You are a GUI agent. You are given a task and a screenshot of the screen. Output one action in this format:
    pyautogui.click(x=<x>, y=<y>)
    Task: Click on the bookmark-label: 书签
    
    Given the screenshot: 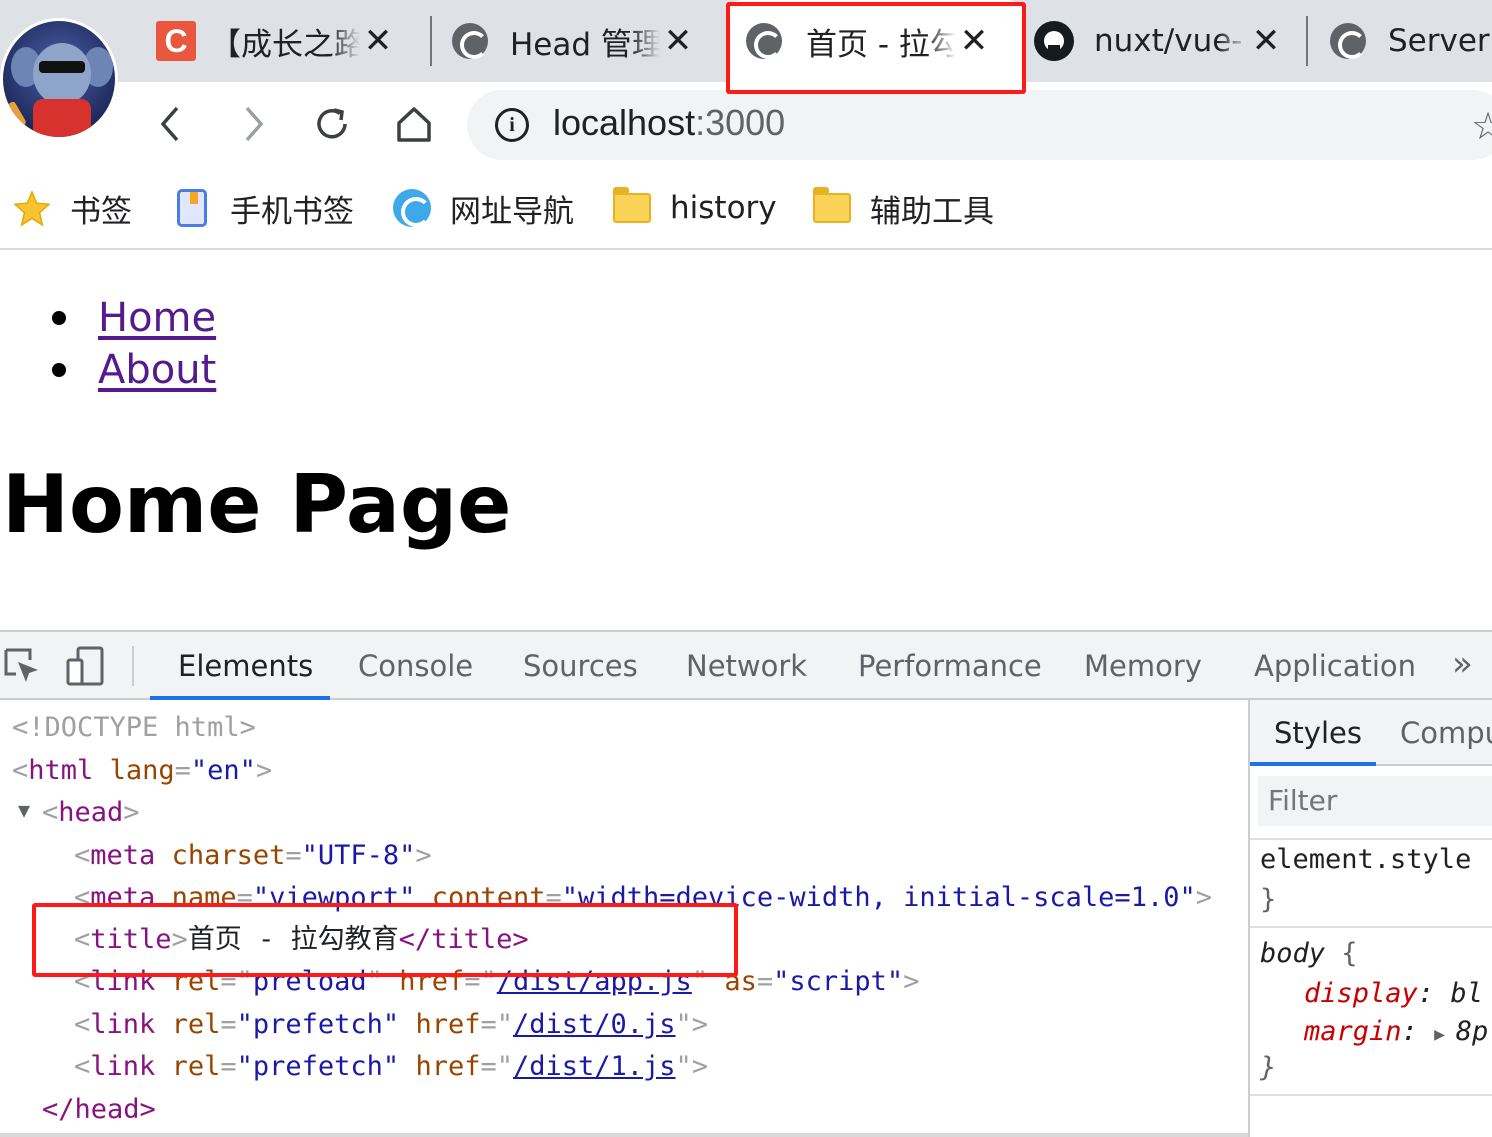 What is the action you would take?
    pyautogui.click(x=101, y=211)
    